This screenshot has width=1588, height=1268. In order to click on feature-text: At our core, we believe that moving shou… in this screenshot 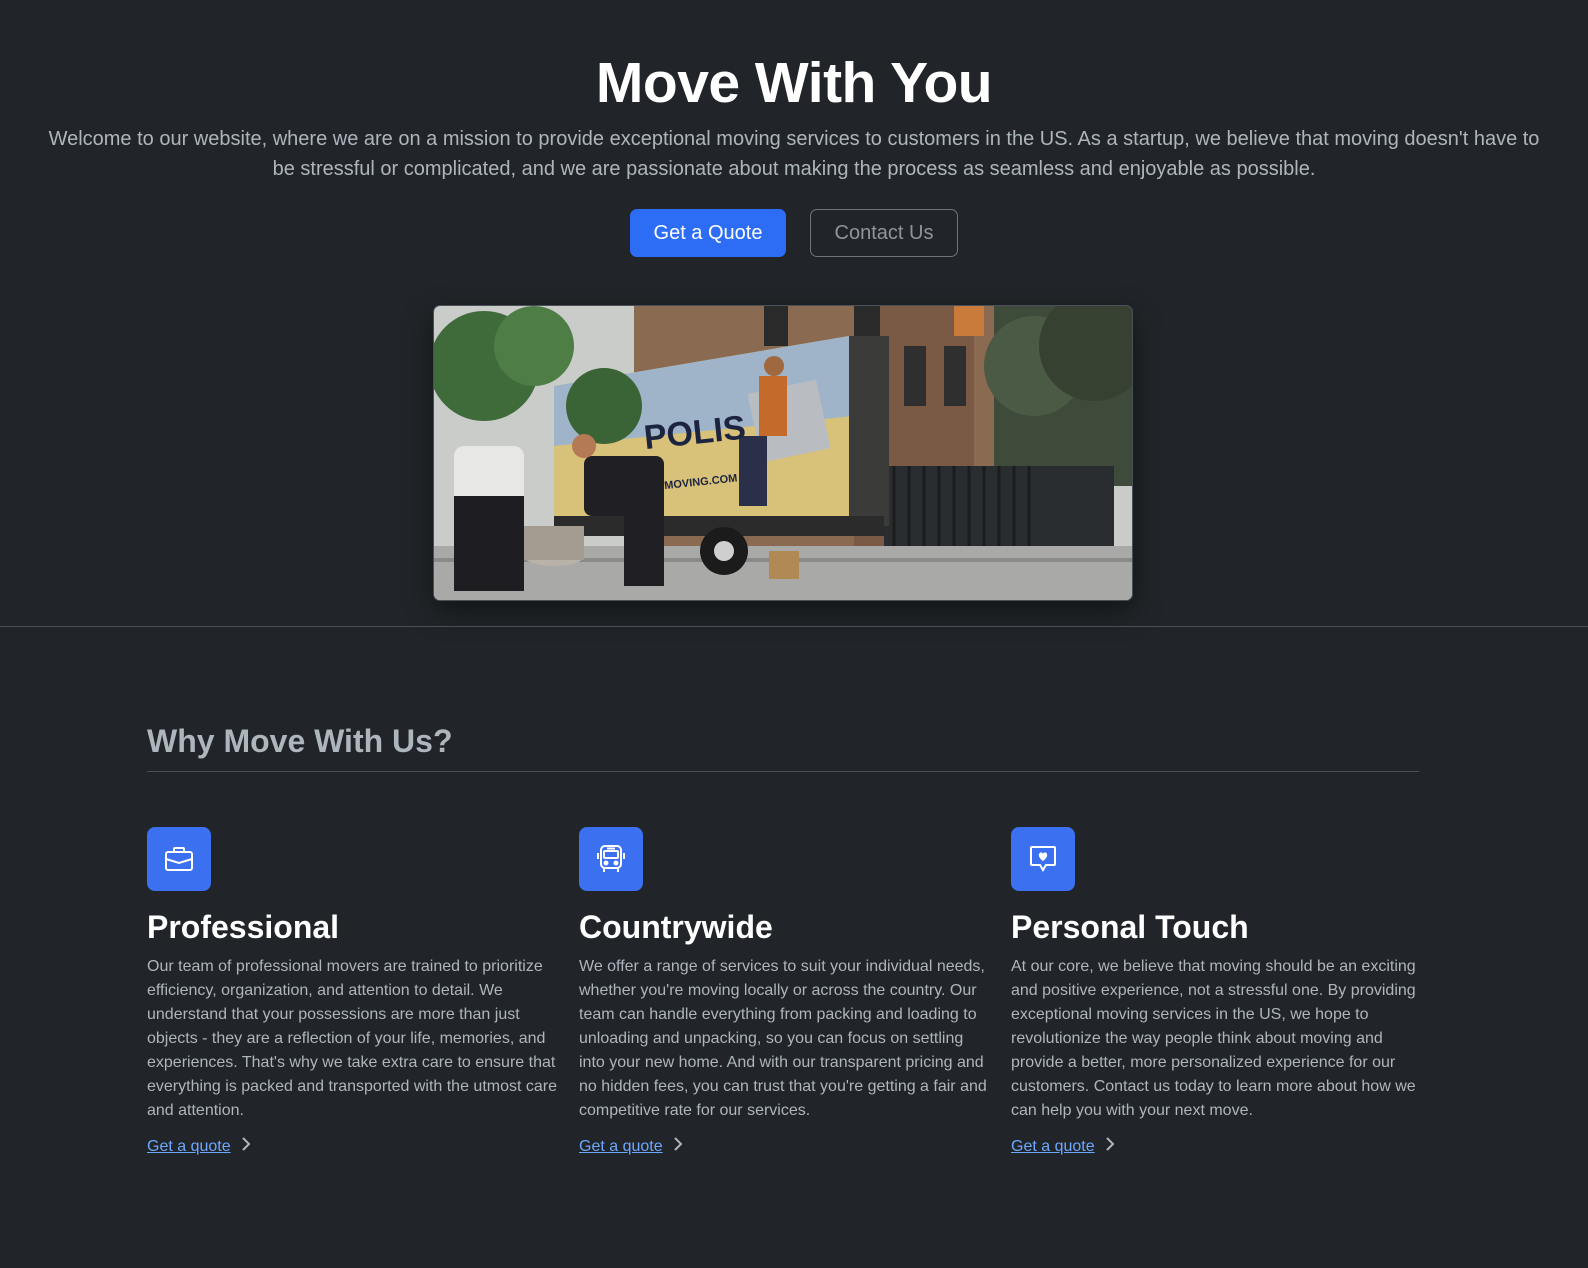, I will do `click(1213, 1038)`.